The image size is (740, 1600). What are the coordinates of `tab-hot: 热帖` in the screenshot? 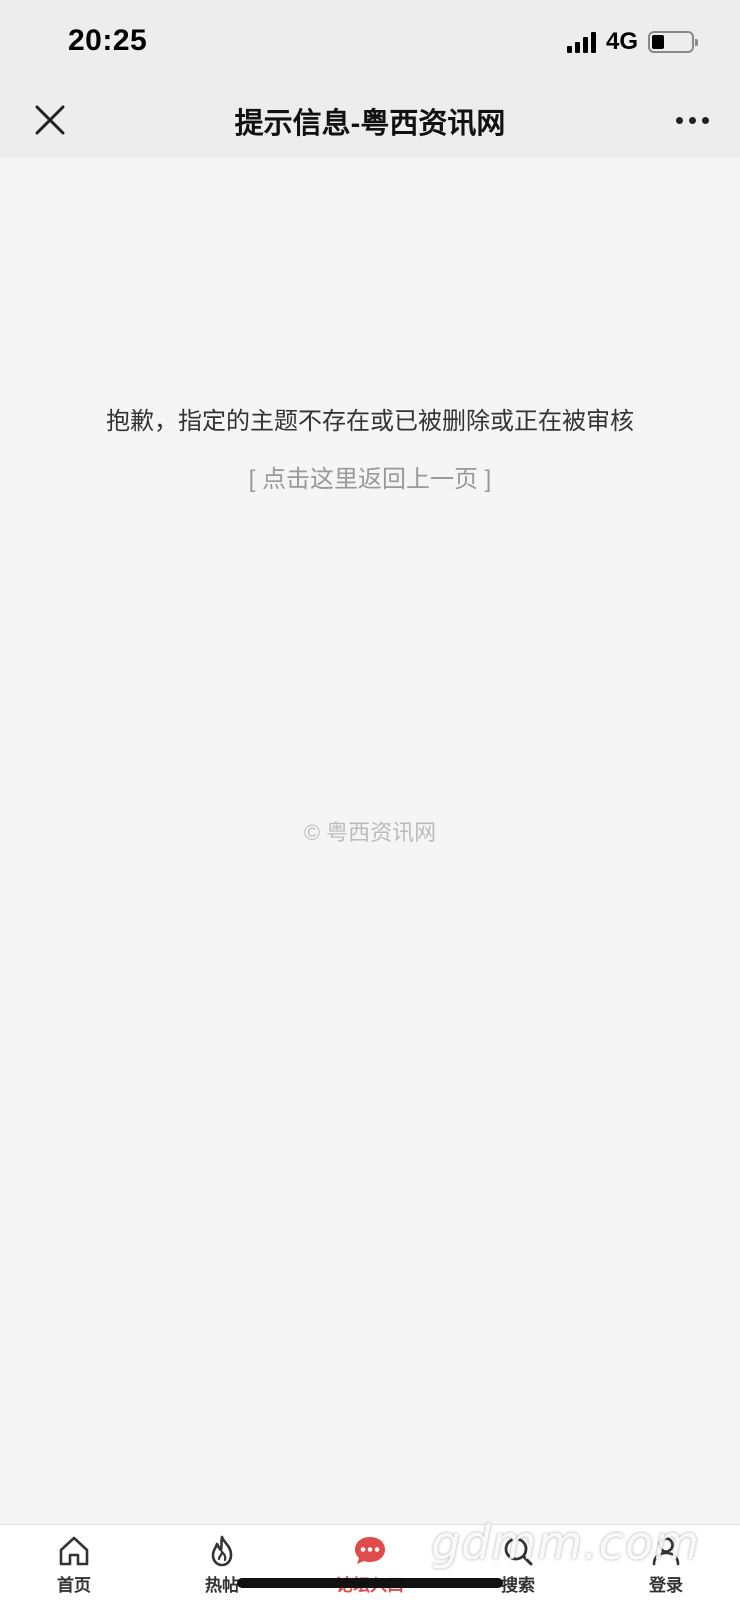 It's located at (222, 1562).